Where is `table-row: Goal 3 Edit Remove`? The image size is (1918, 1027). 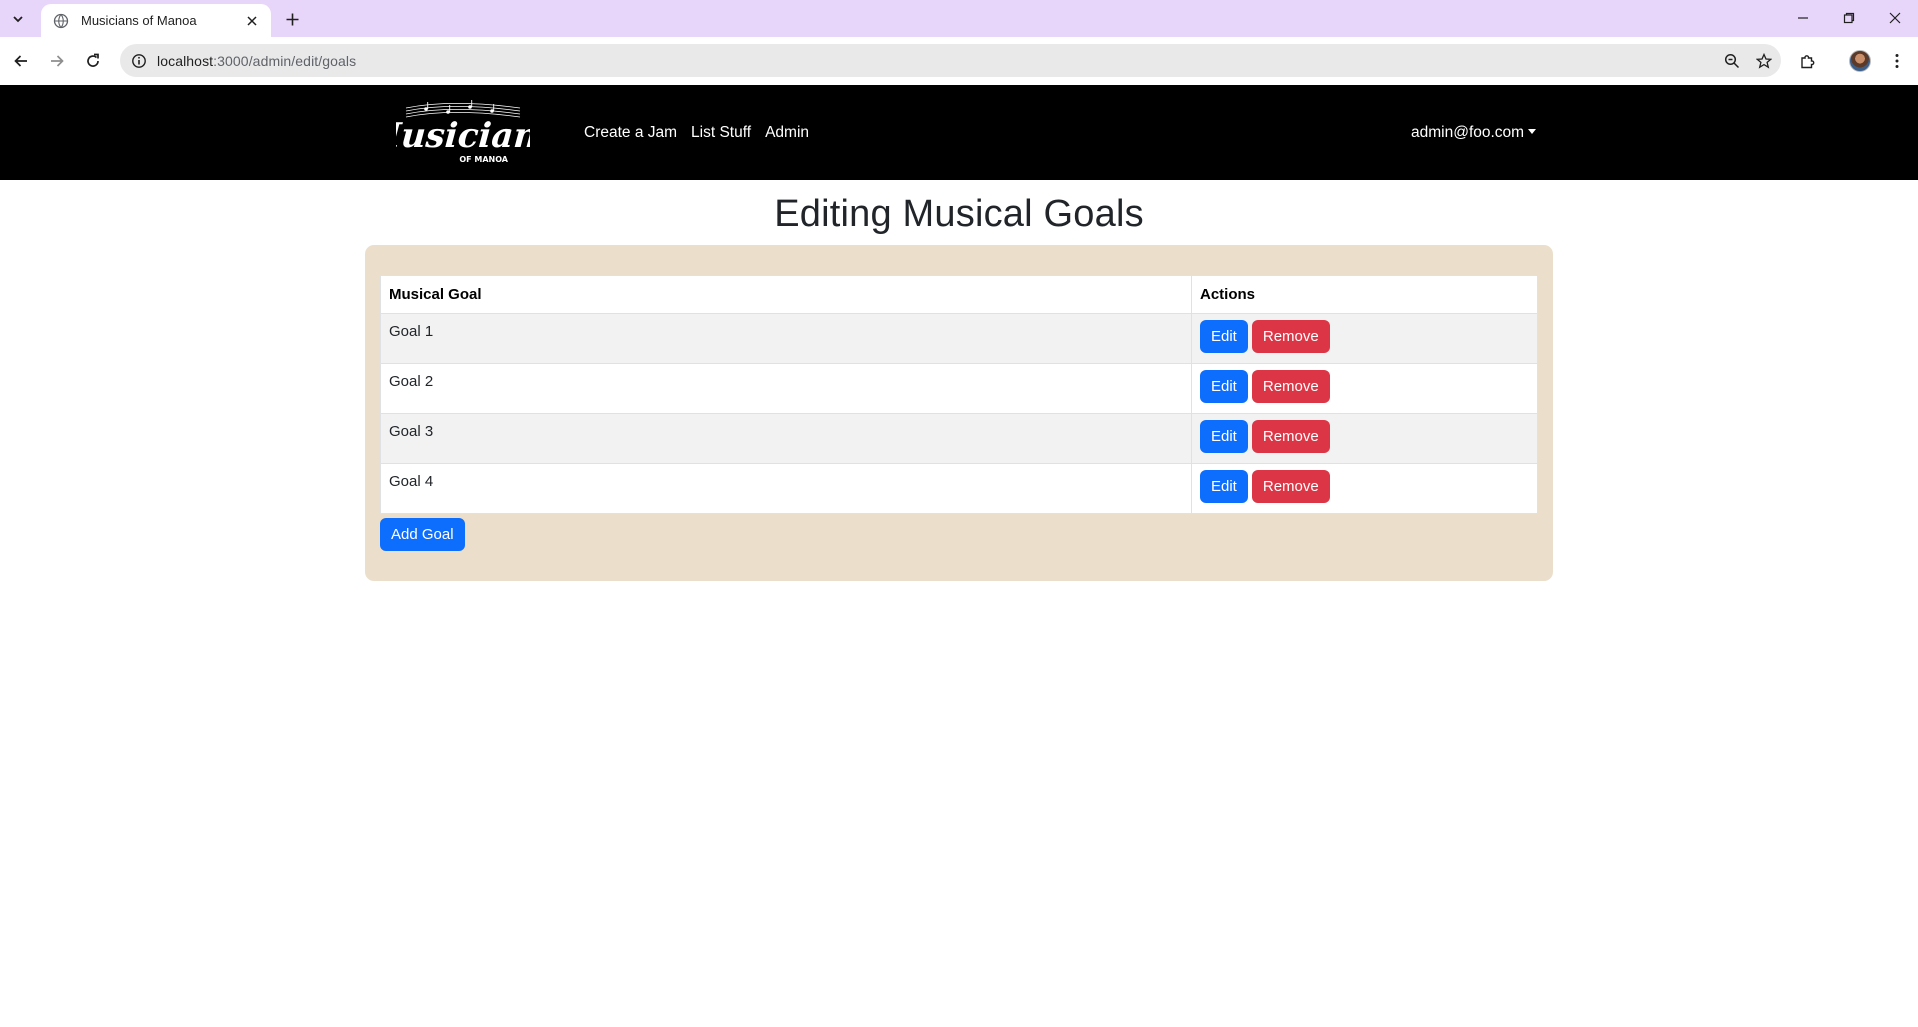
table-row: Goal 3 Edit Remove is located at coordinates (959, 438).